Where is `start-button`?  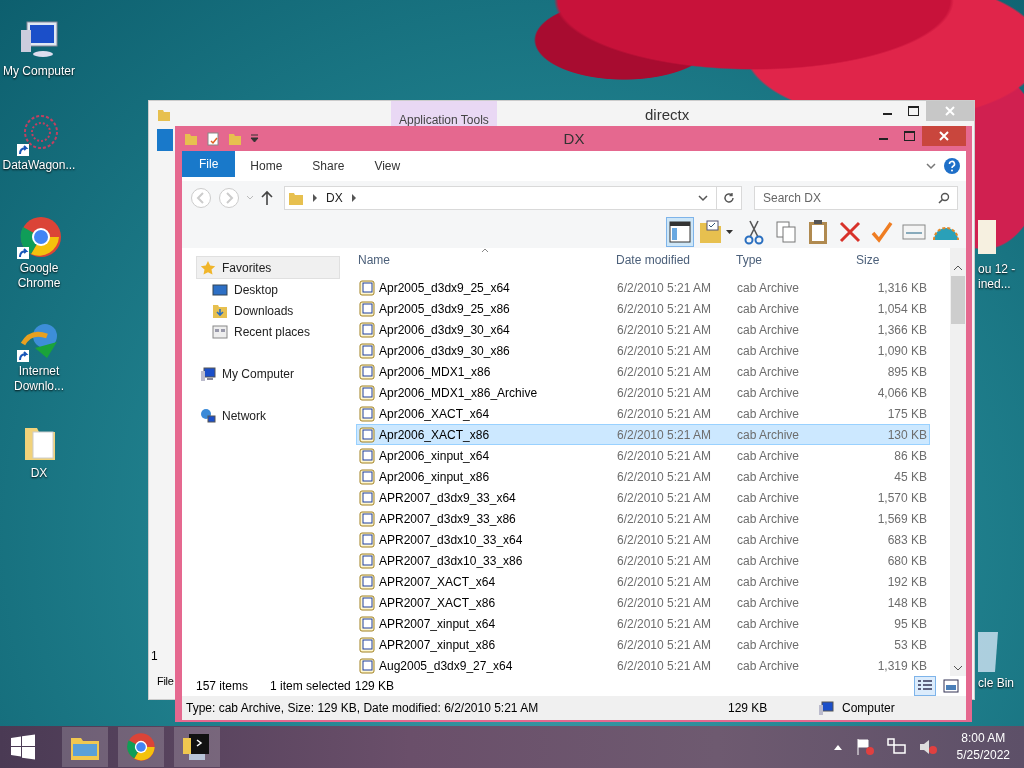
start-button is located at coordinates (23, 747).